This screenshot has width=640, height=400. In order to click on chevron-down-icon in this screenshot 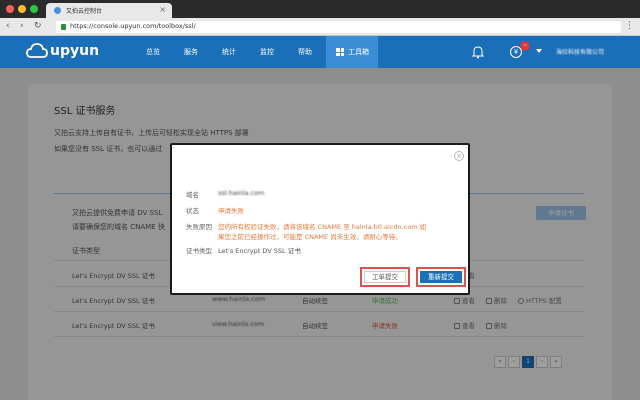, I will do `click(539, 51)`.